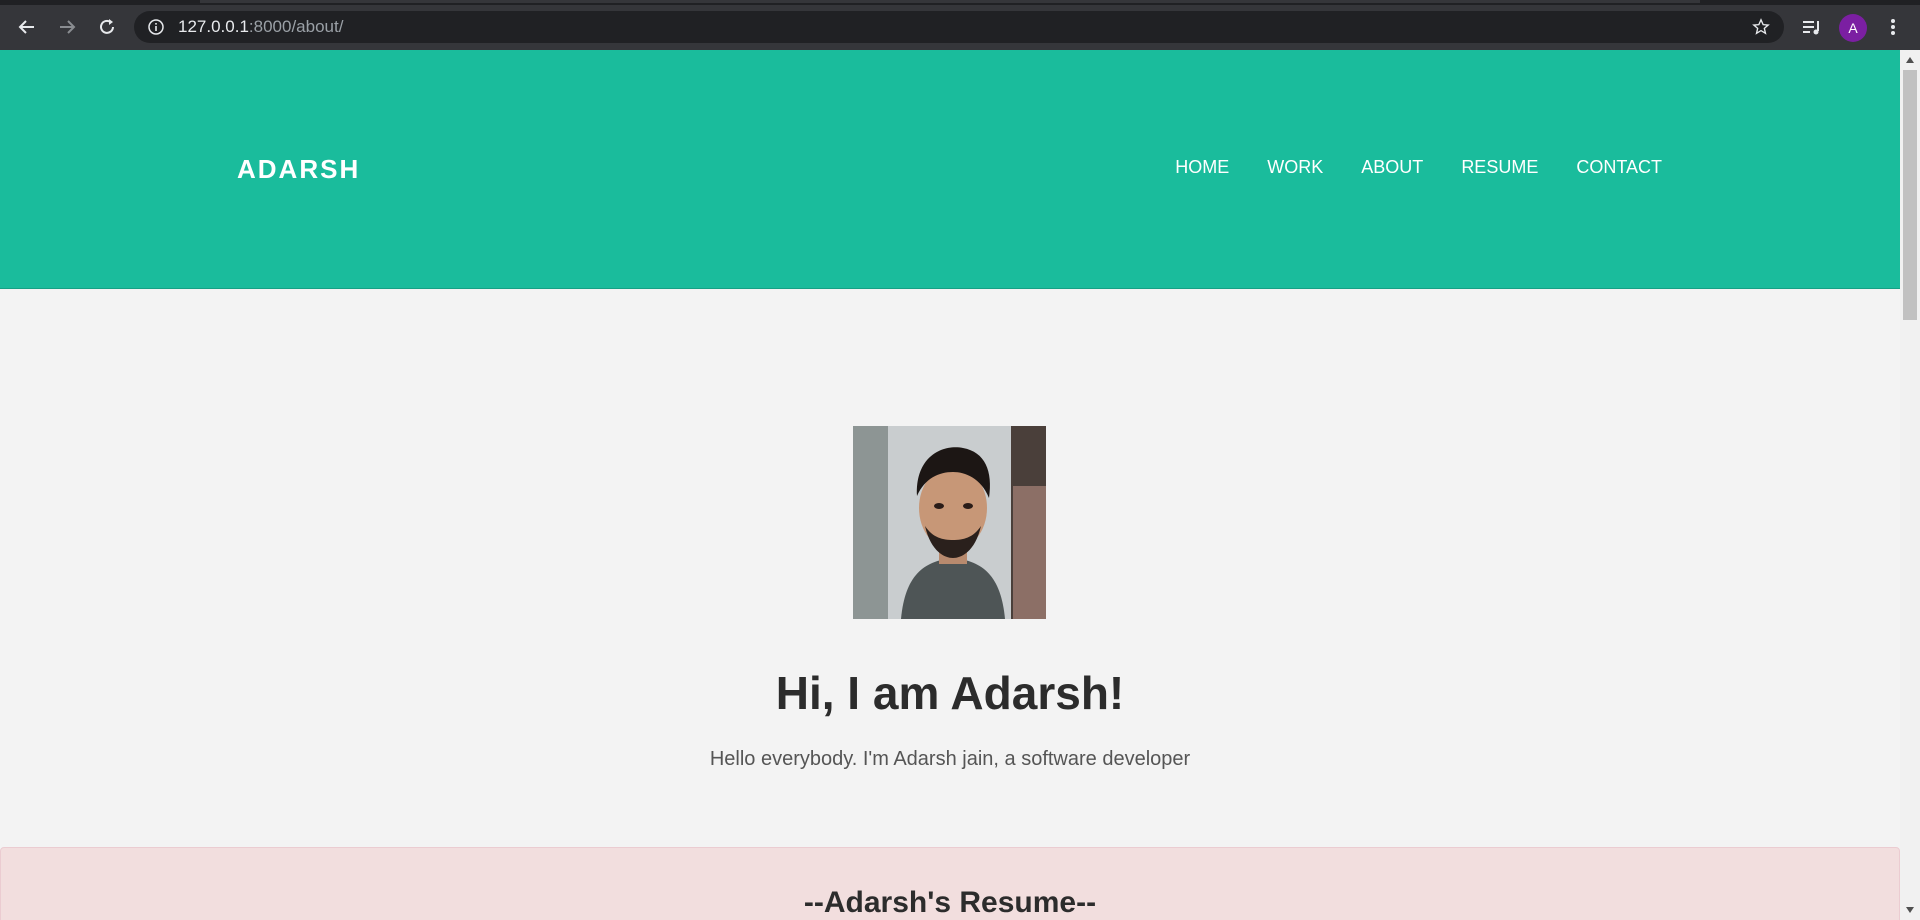  I want to click on nav-resume: RESUME, so click(1499, 167).